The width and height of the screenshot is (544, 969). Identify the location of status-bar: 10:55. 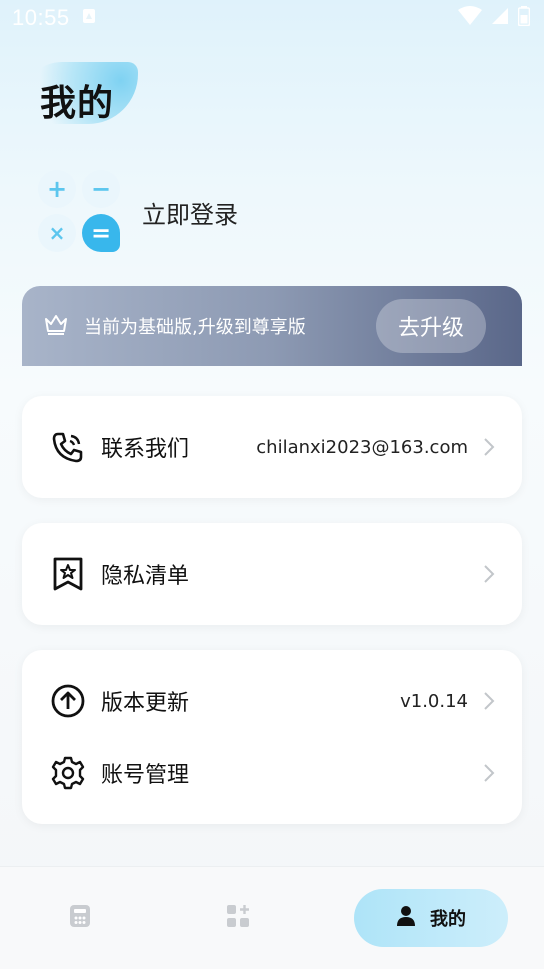
(272, 18).